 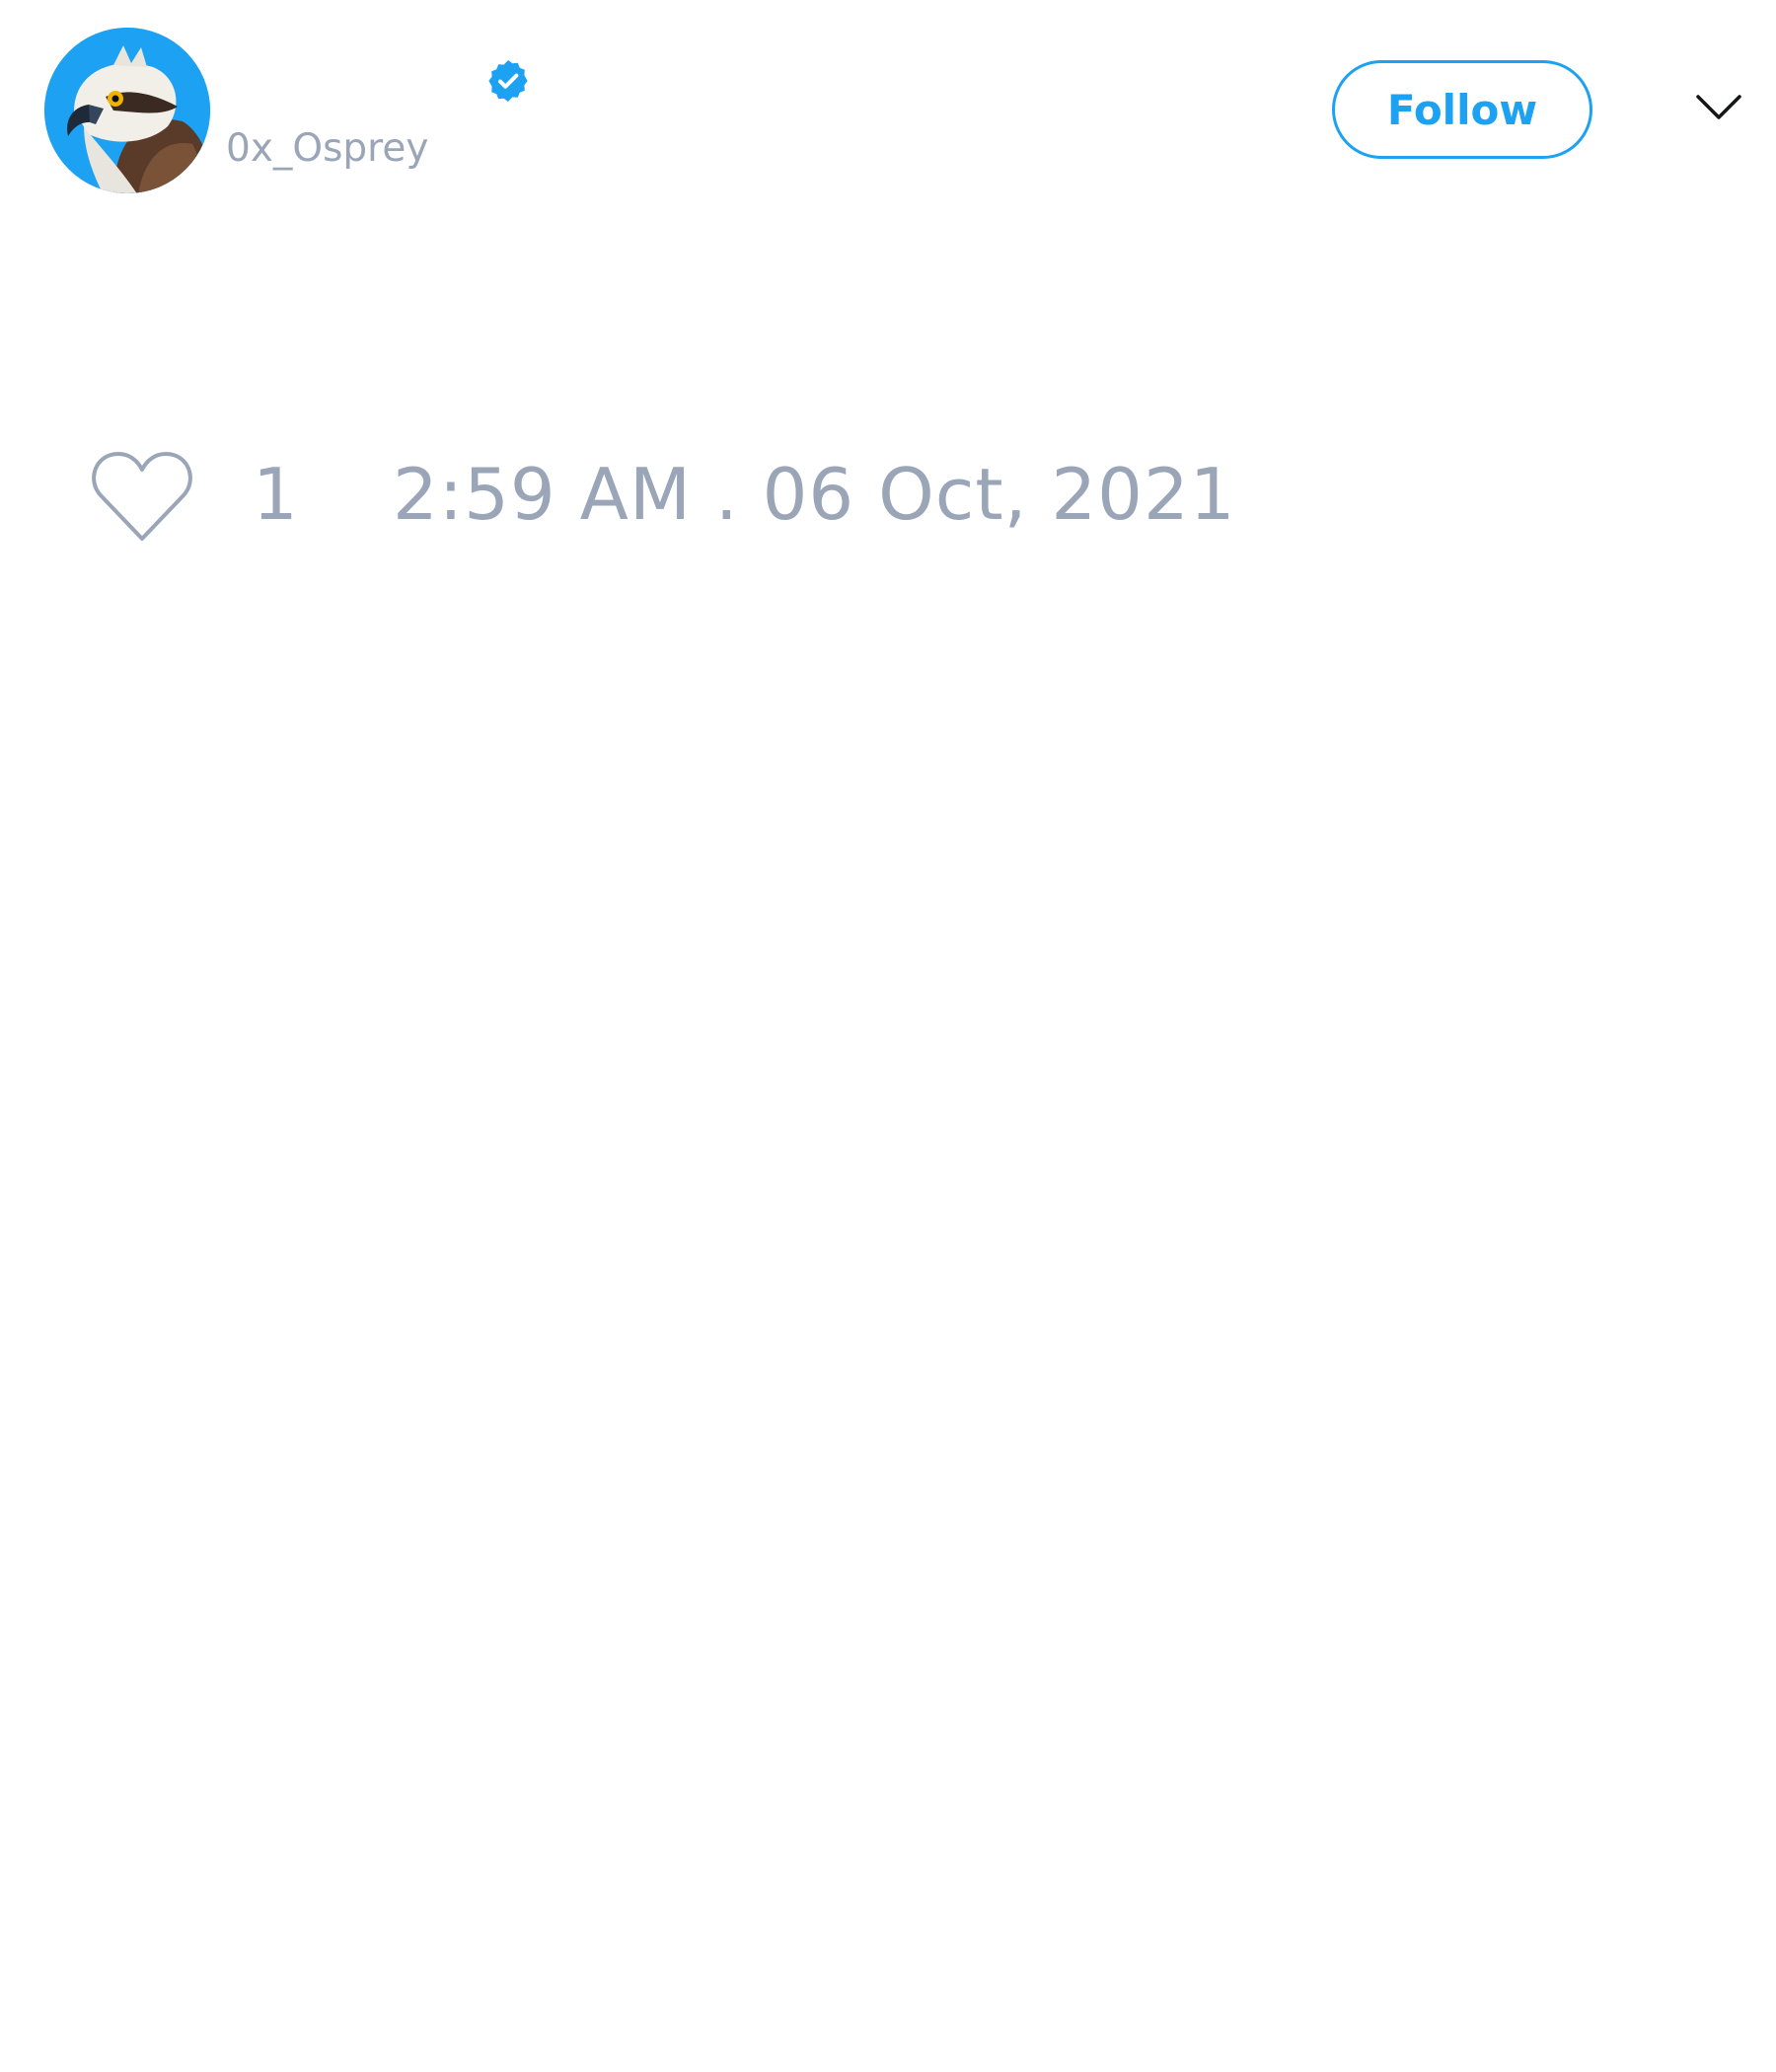 What do you see at coordinates (508, 81) in the screenshot?
I see `verified-badge-icon` at bounding box center [508, 81].